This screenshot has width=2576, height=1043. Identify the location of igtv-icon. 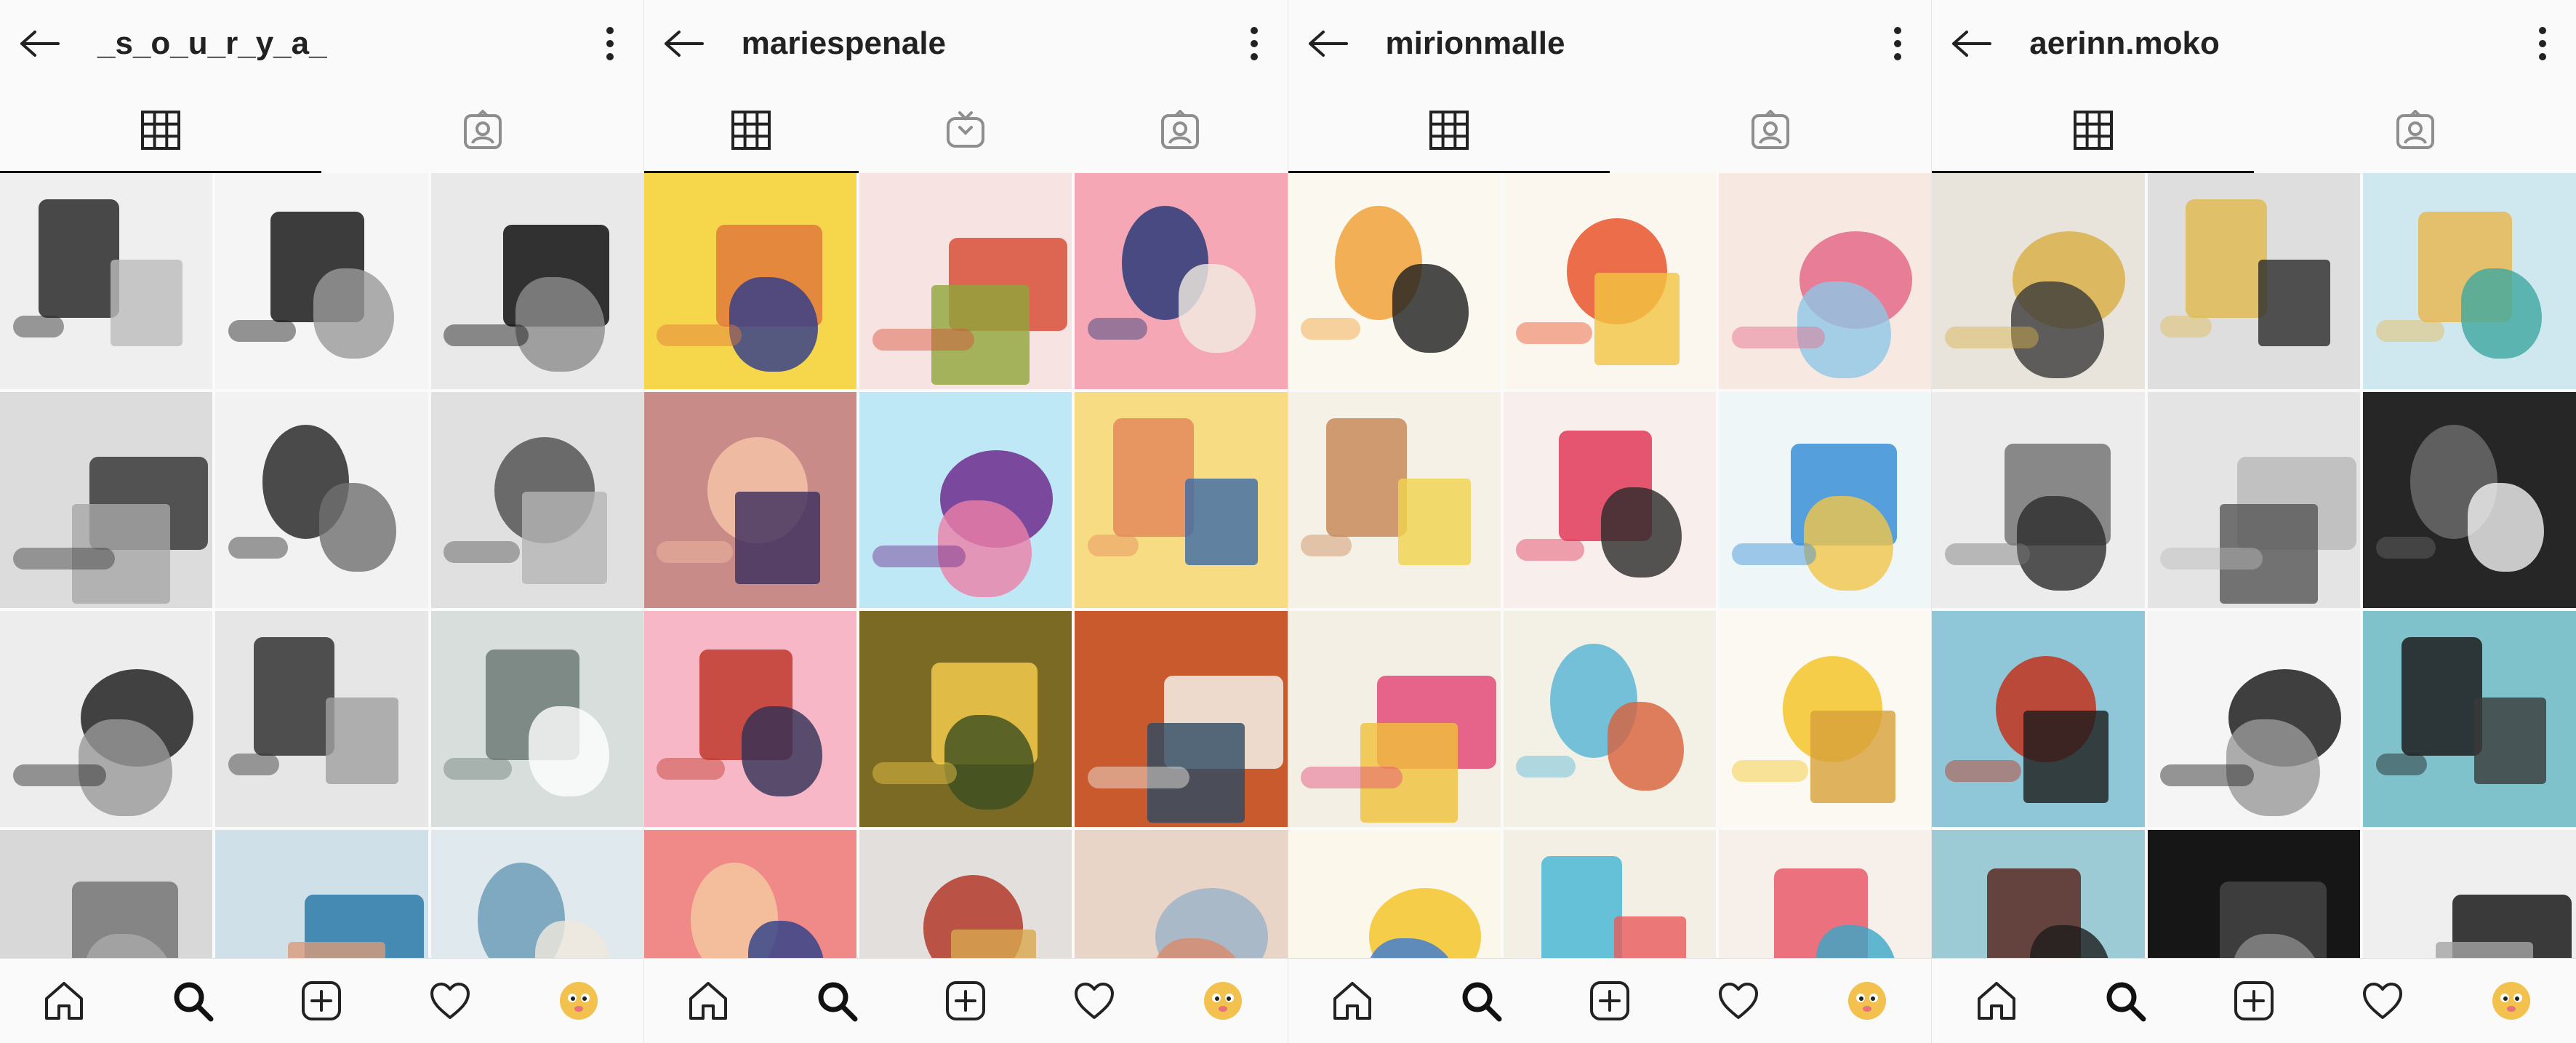
(965, 131).